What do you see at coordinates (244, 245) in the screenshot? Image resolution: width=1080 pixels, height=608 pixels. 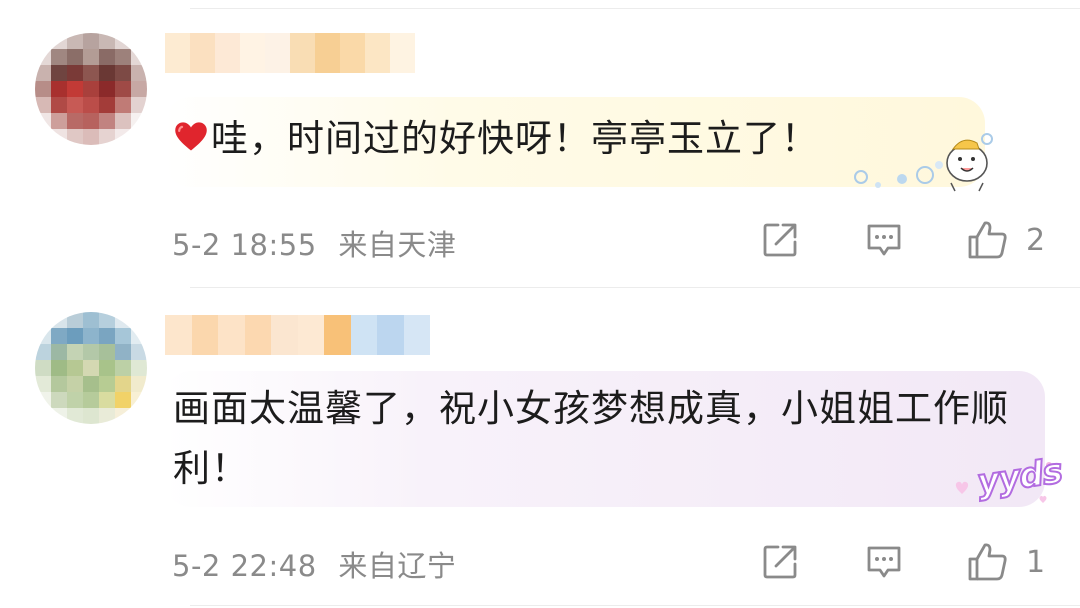 I see `comment-date: 5-2 18:55` at bounding box center [244, 245].